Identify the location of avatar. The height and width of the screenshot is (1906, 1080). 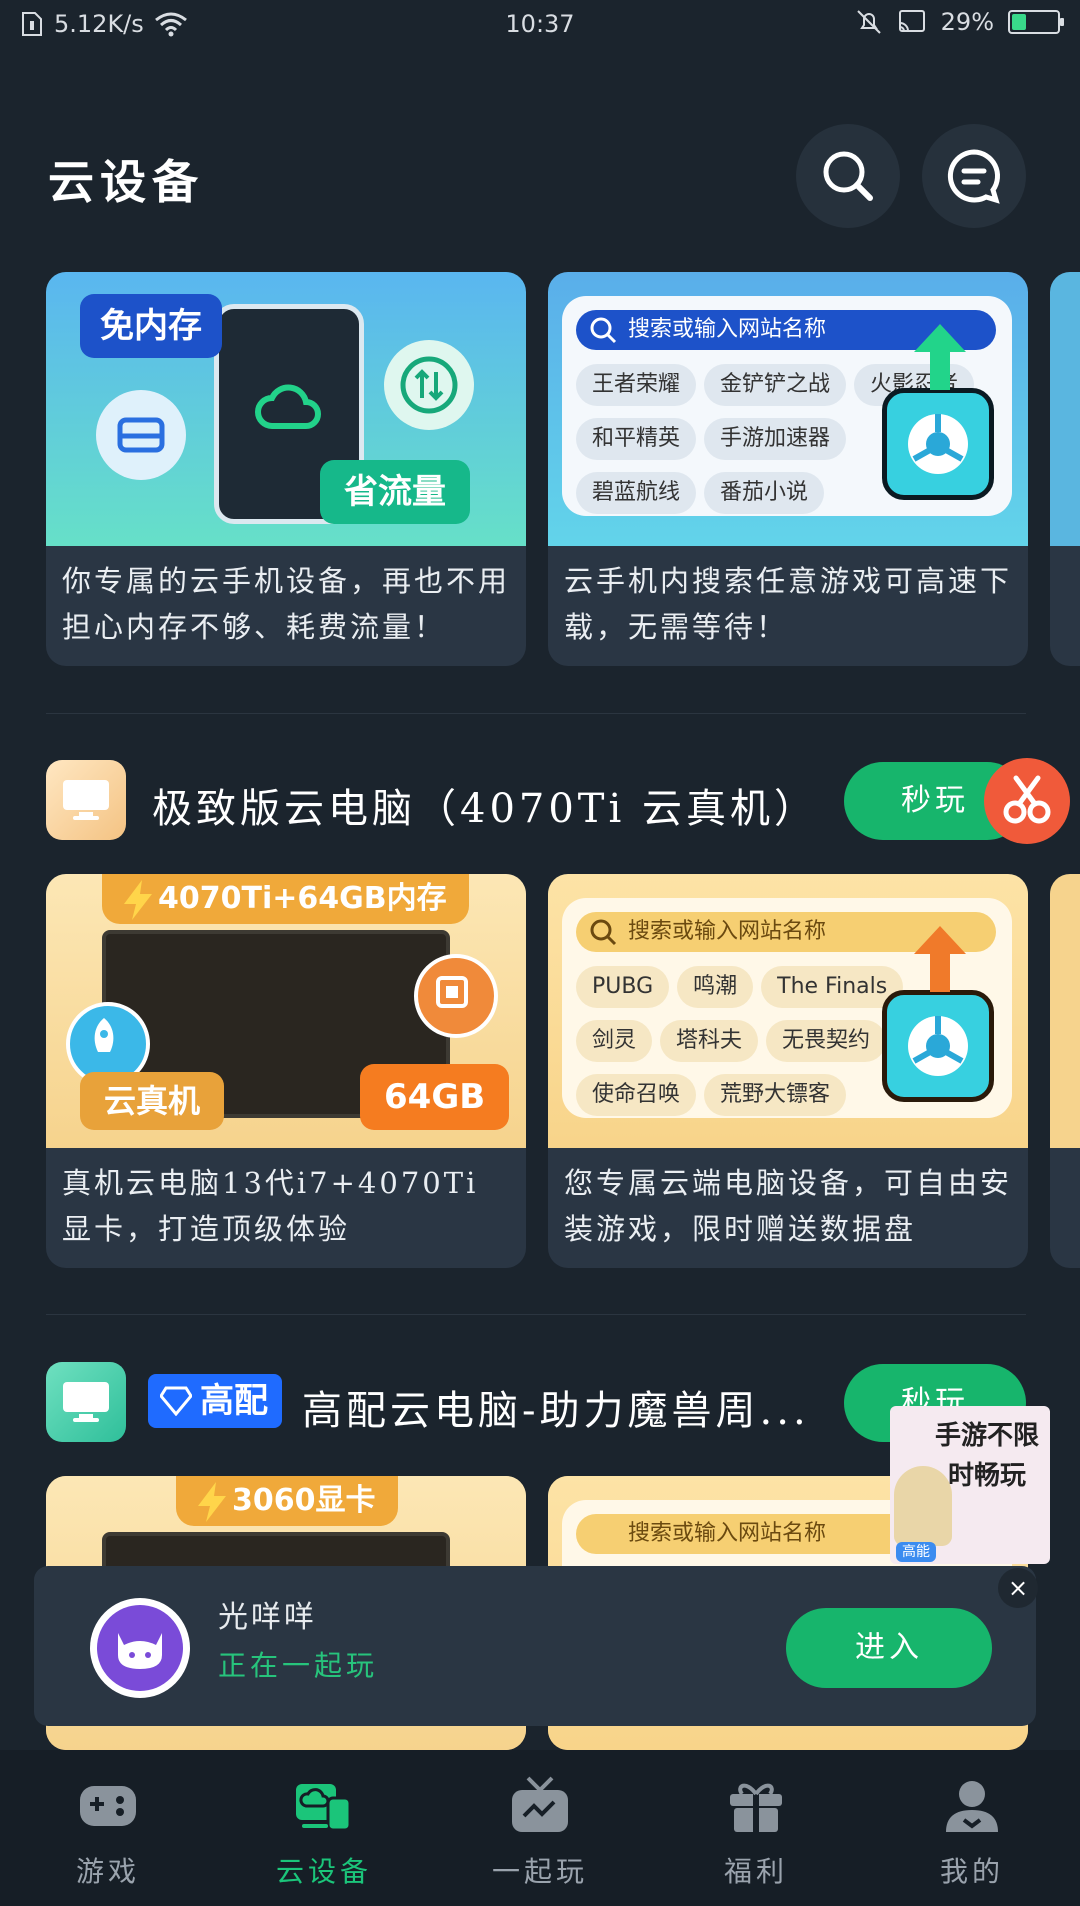
(140, 1648).